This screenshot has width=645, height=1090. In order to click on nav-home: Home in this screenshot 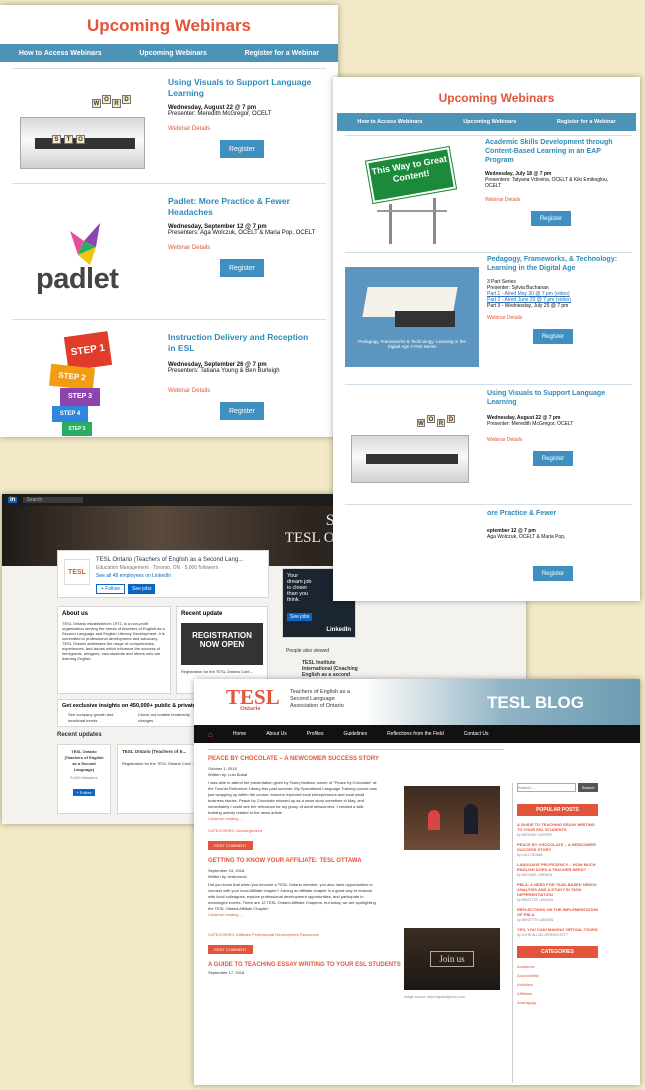, I will do `click(239, 734)`.